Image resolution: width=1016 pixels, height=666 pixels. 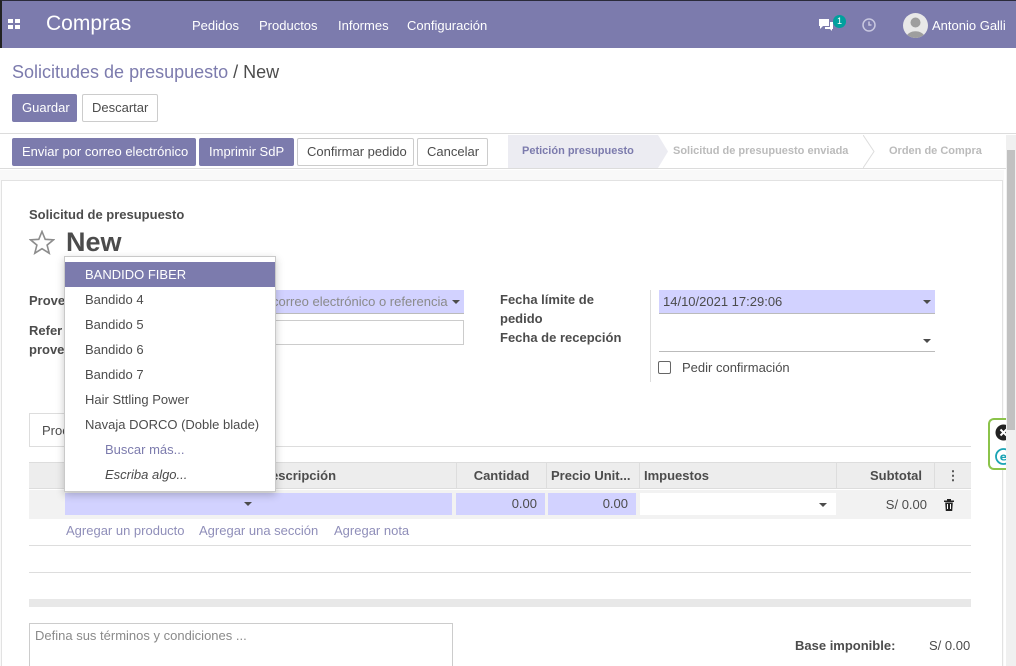 I want to click on confirm-order-button: Confirmar pedido, so click(x=355, y=152).